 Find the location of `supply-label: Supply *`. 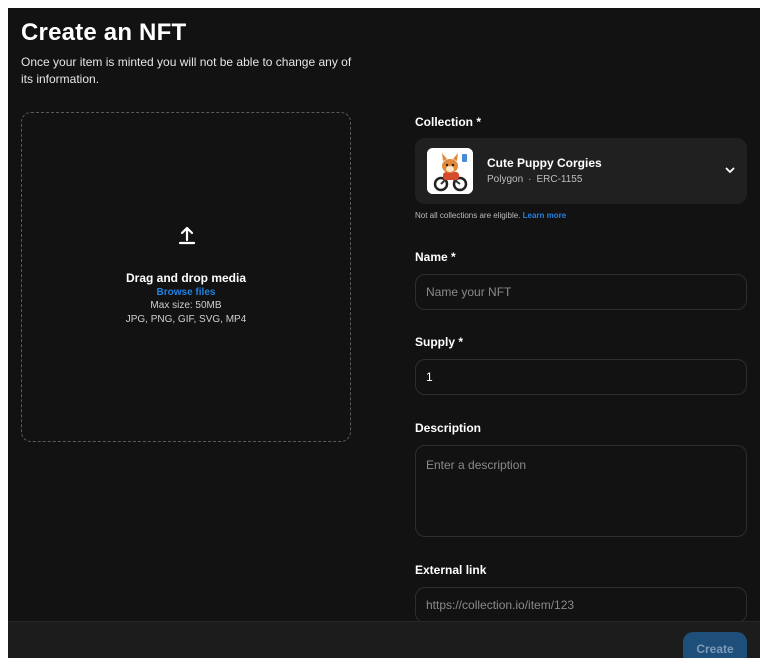

supply-label: Supply * is located at coordinates (439, 342).